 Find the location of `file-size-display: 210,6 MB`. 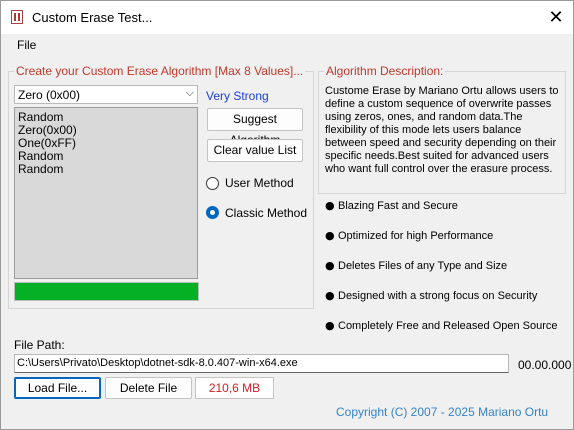

file-size-display: 210,6 MB is located at coordinates (234, 388).